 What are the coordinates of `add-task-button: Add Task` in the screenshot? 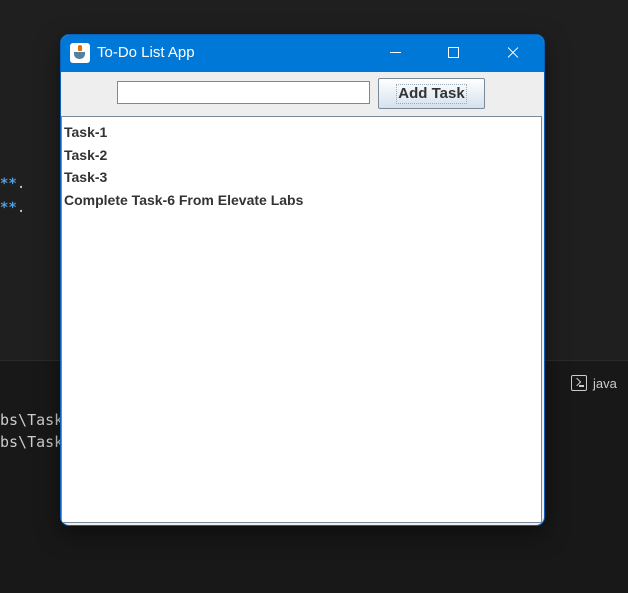 It's located at (431, 93).